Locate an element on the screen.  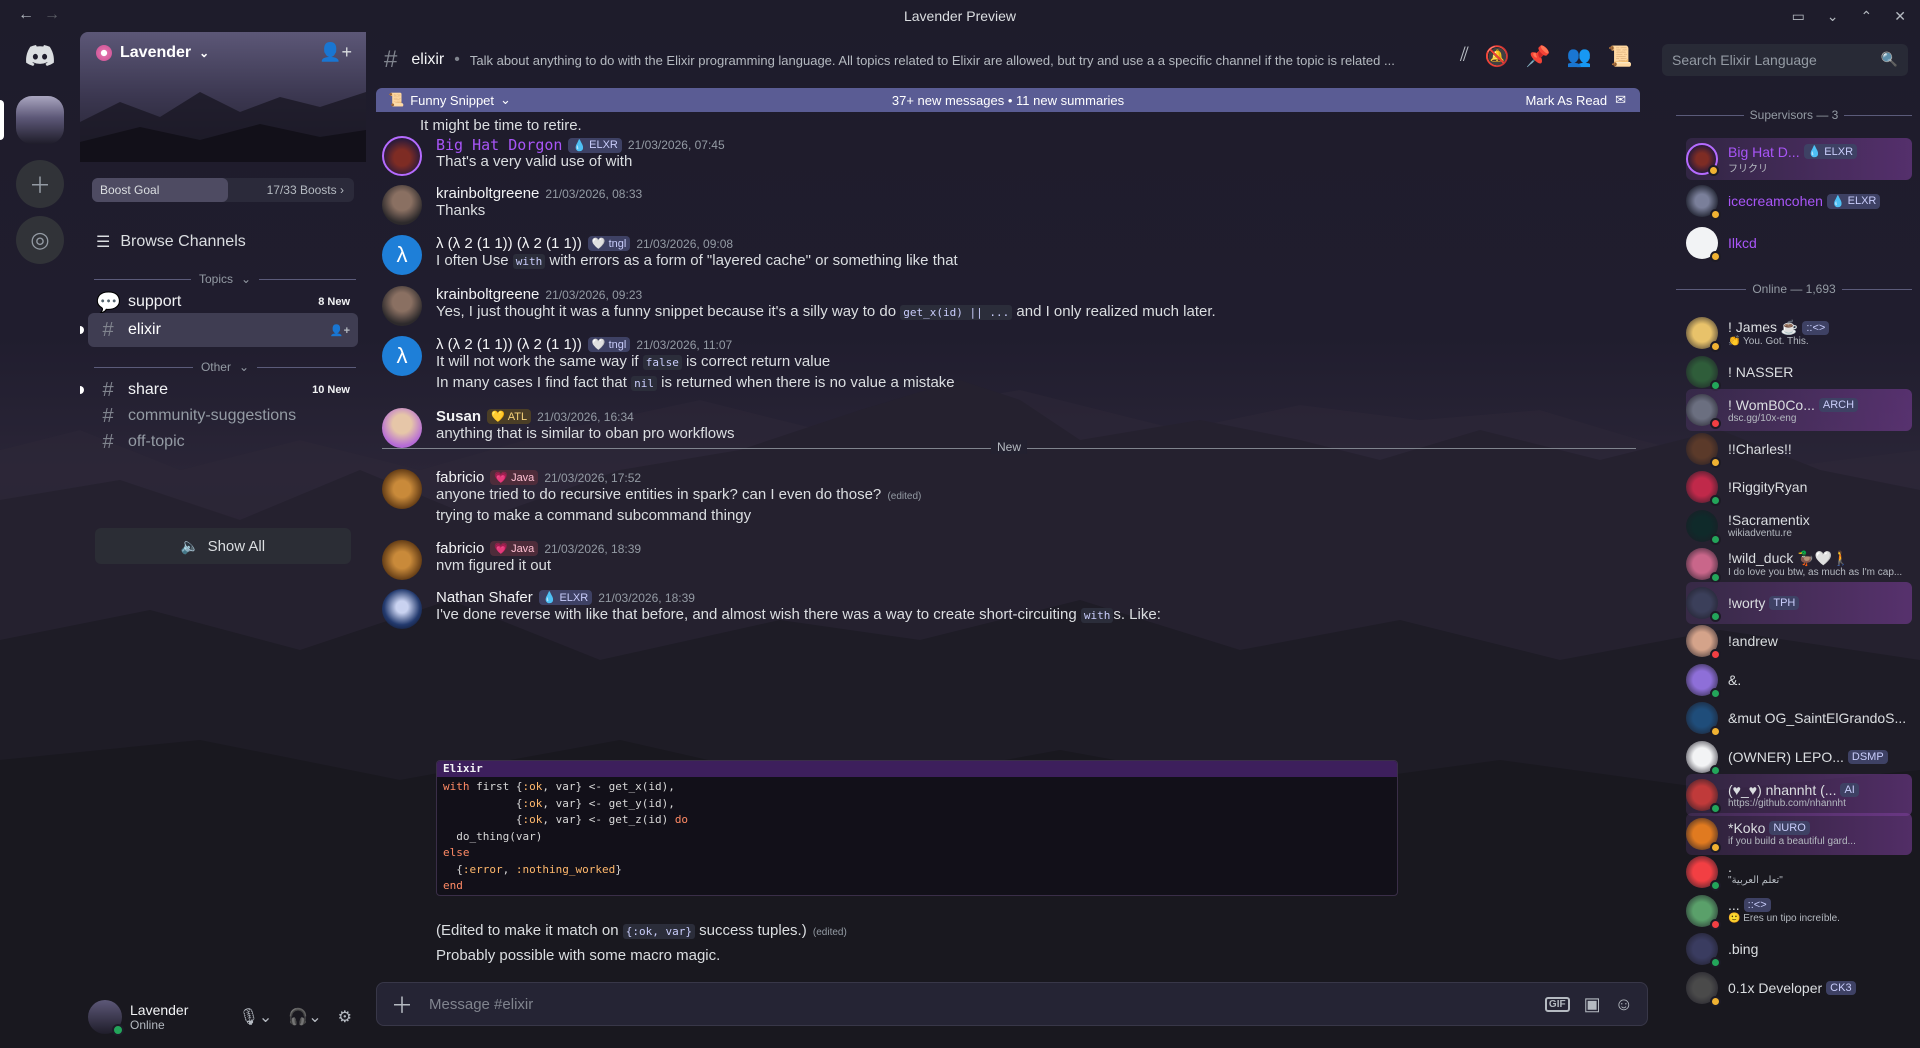
channel-label: share is located at coordinates (148, 389).